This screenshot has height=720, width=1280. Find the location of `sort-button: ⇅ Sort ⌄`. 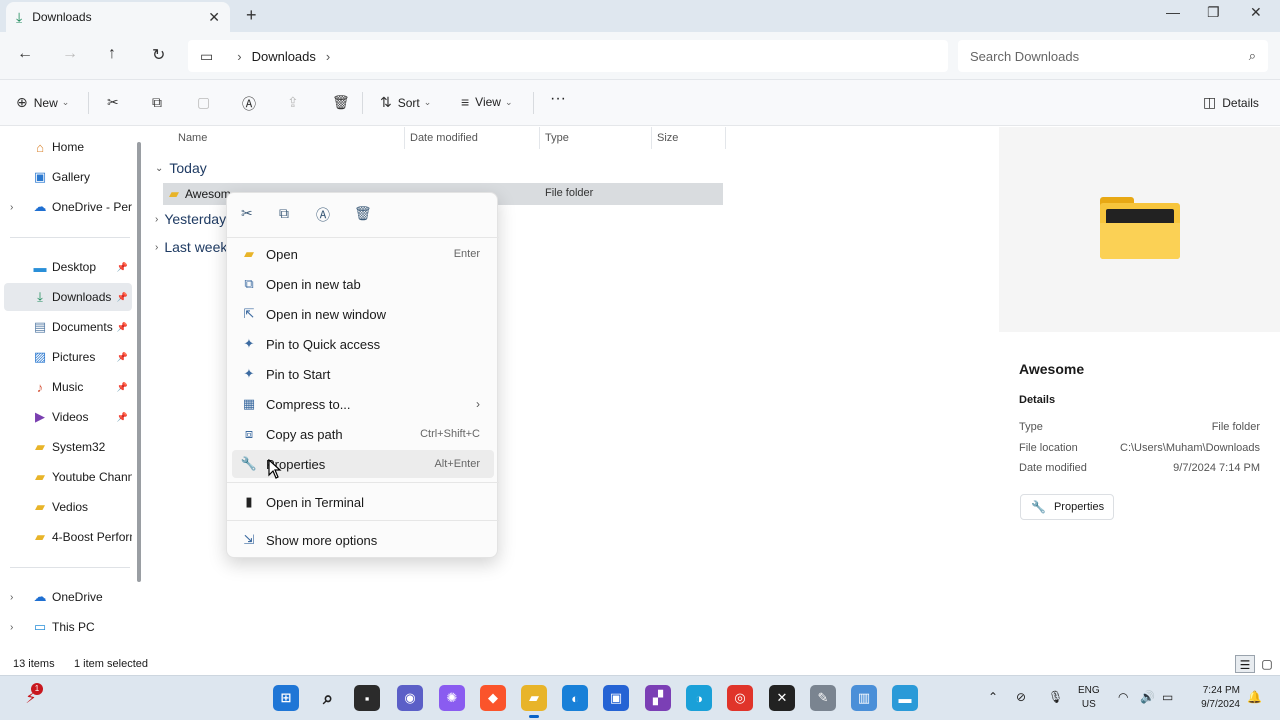

sort-button: ⇅ Sort ⌄ is located at coordinates (405, 102).